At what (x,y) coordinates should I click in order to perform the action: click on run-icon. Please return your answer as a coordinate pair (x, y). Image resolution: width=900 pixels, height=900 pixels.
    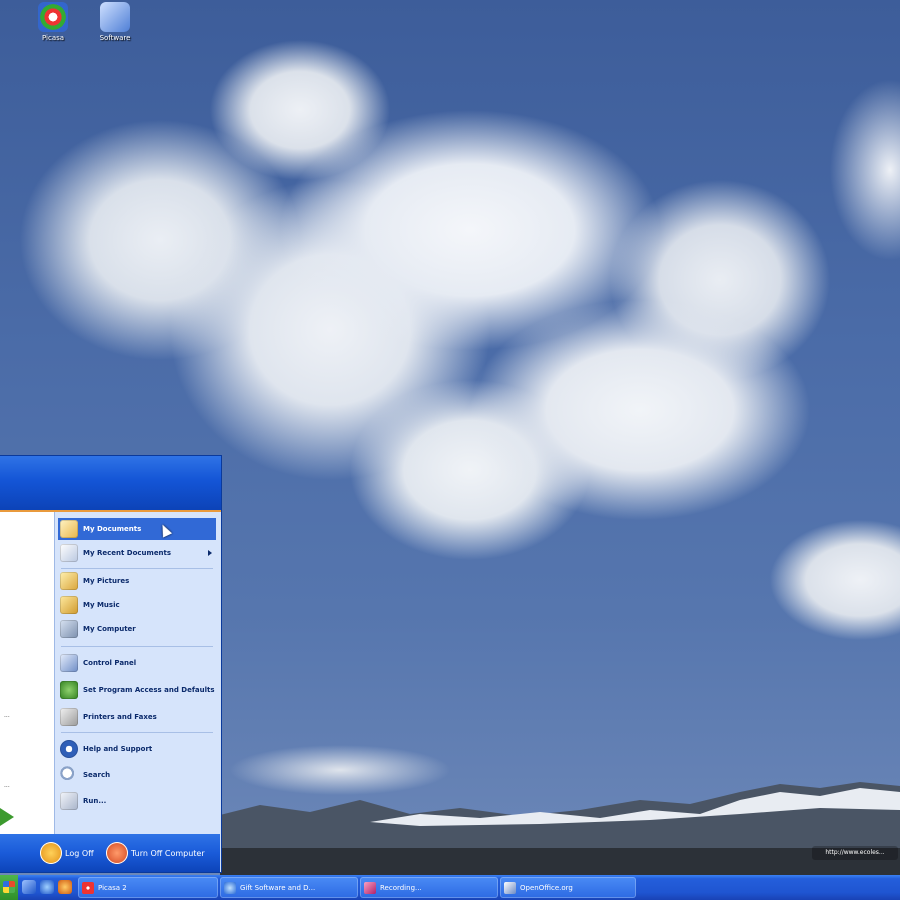
    Looking at the image, I should click on (69, 801).